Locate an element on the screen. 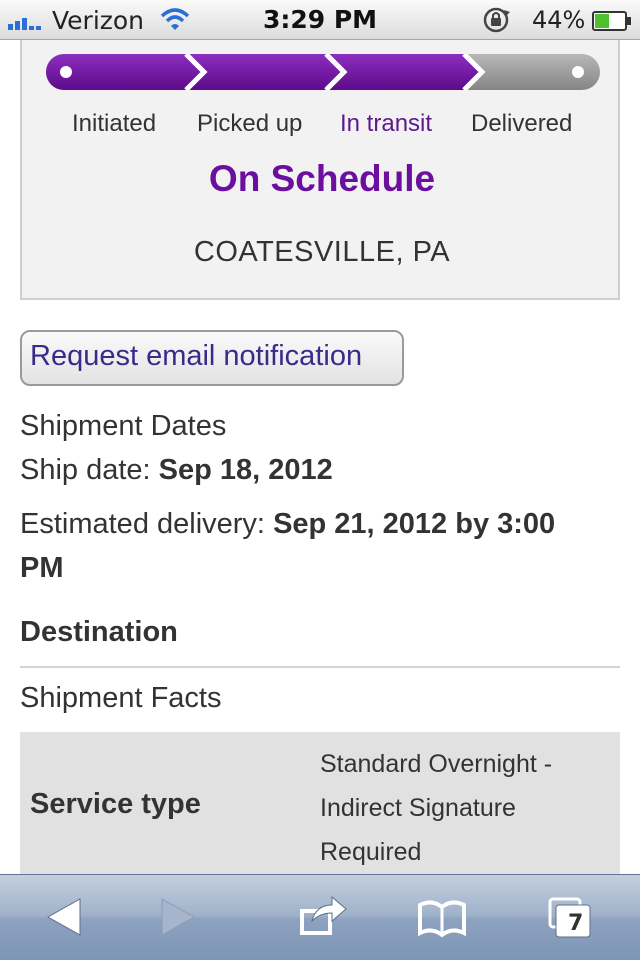 Image resolution: width=640 pixels, height=960 pixels. request-email-notification-button: Request email notification is located at coordinates (212, 358).